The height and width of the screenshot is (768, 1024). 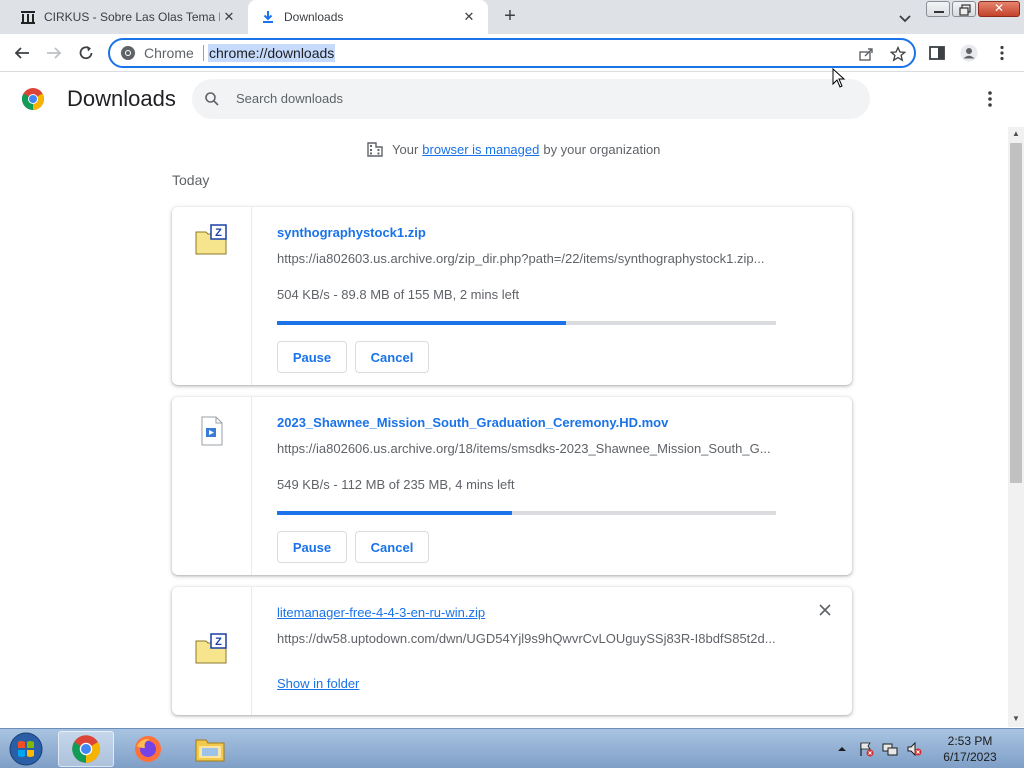 What do you see at coordinates (866, 54) in the screenshot?
I see `share-icon` at bounding box center [866, 54].